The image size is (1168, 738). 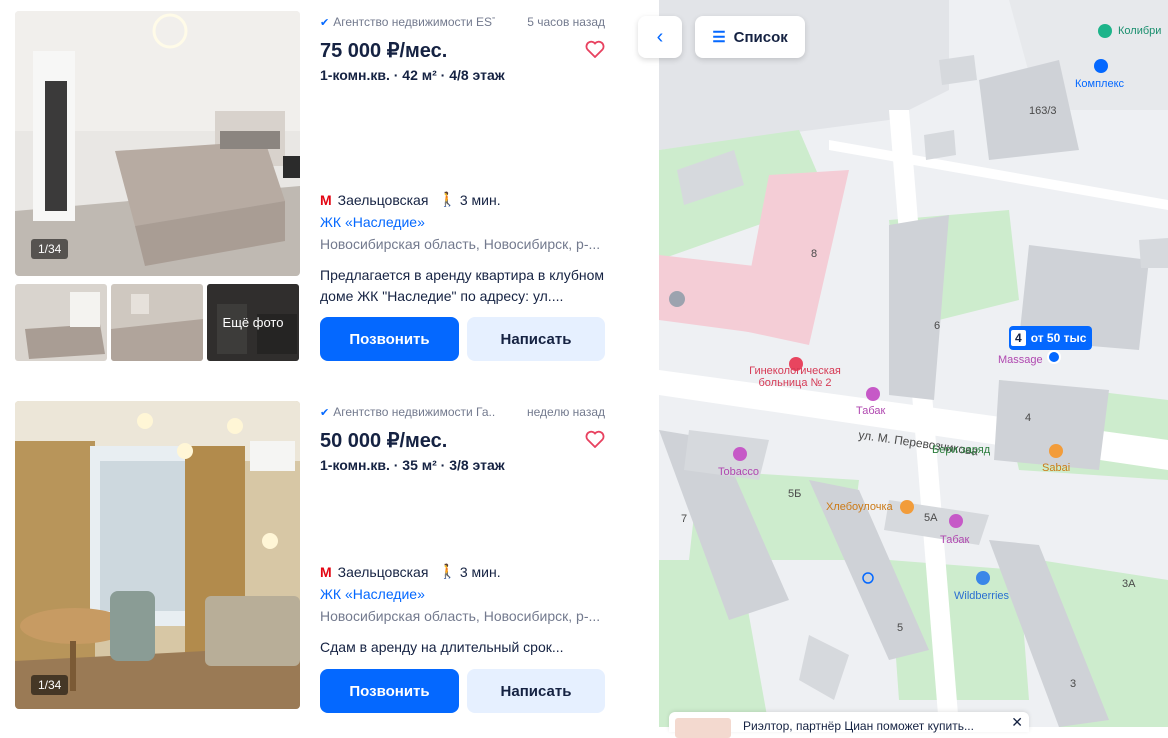 I want to click on back-button: ‹, so click(x=660, y=37).